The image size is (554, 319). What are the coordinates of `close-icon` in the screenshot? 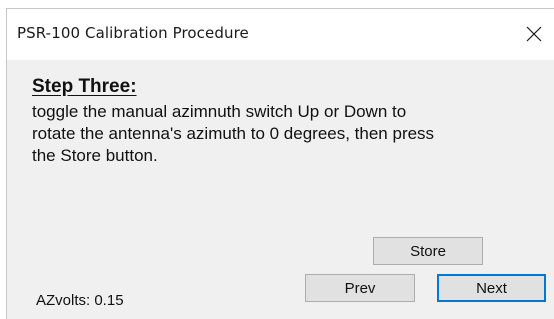 It's located at (534, 34).